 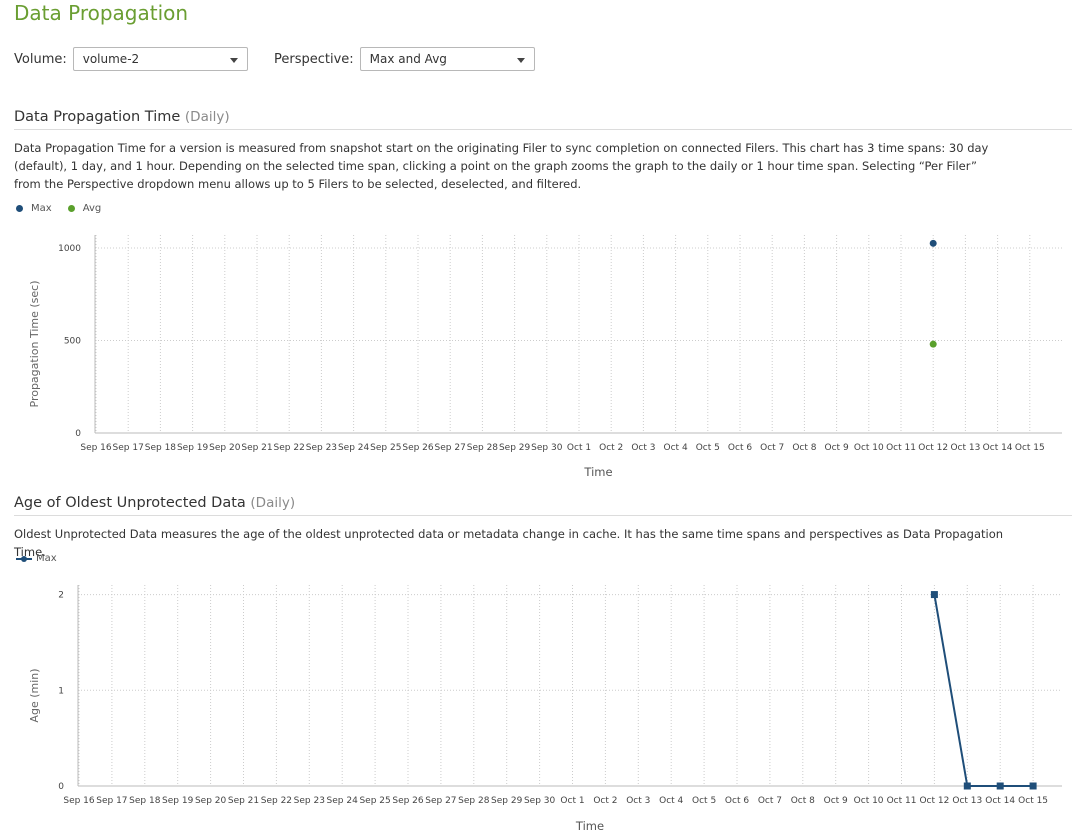 I want to click on y-tick-label: 1000, so click(x=69, y=249).